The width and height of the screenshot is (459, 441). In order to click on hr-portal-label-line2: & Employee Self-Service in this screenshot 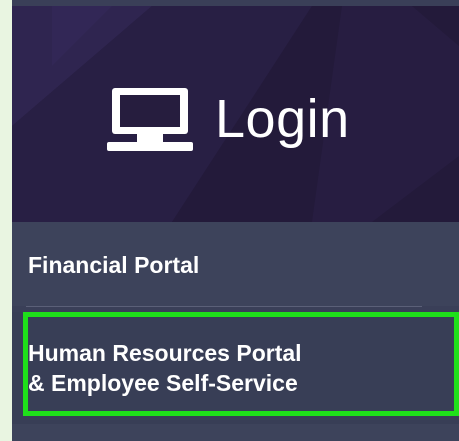, I will do `click(163, 383)`.